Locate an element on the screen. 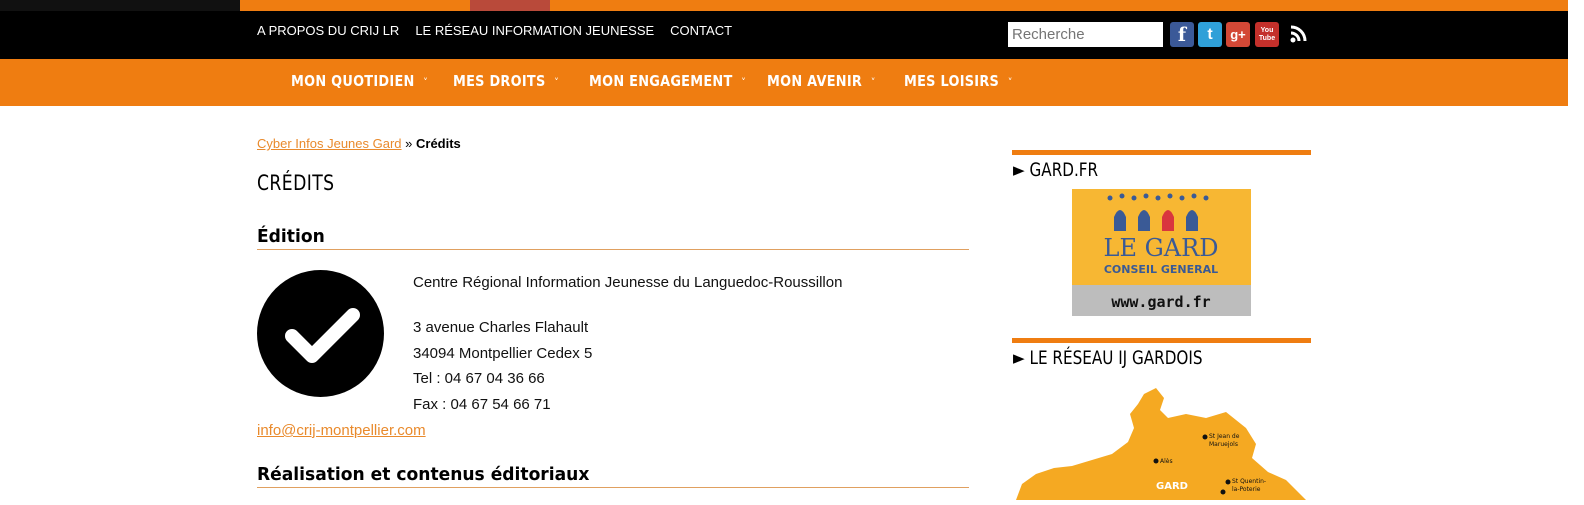  sidebar-heading-gard: ► GARD.FR is located at coordinates (1056, 170).